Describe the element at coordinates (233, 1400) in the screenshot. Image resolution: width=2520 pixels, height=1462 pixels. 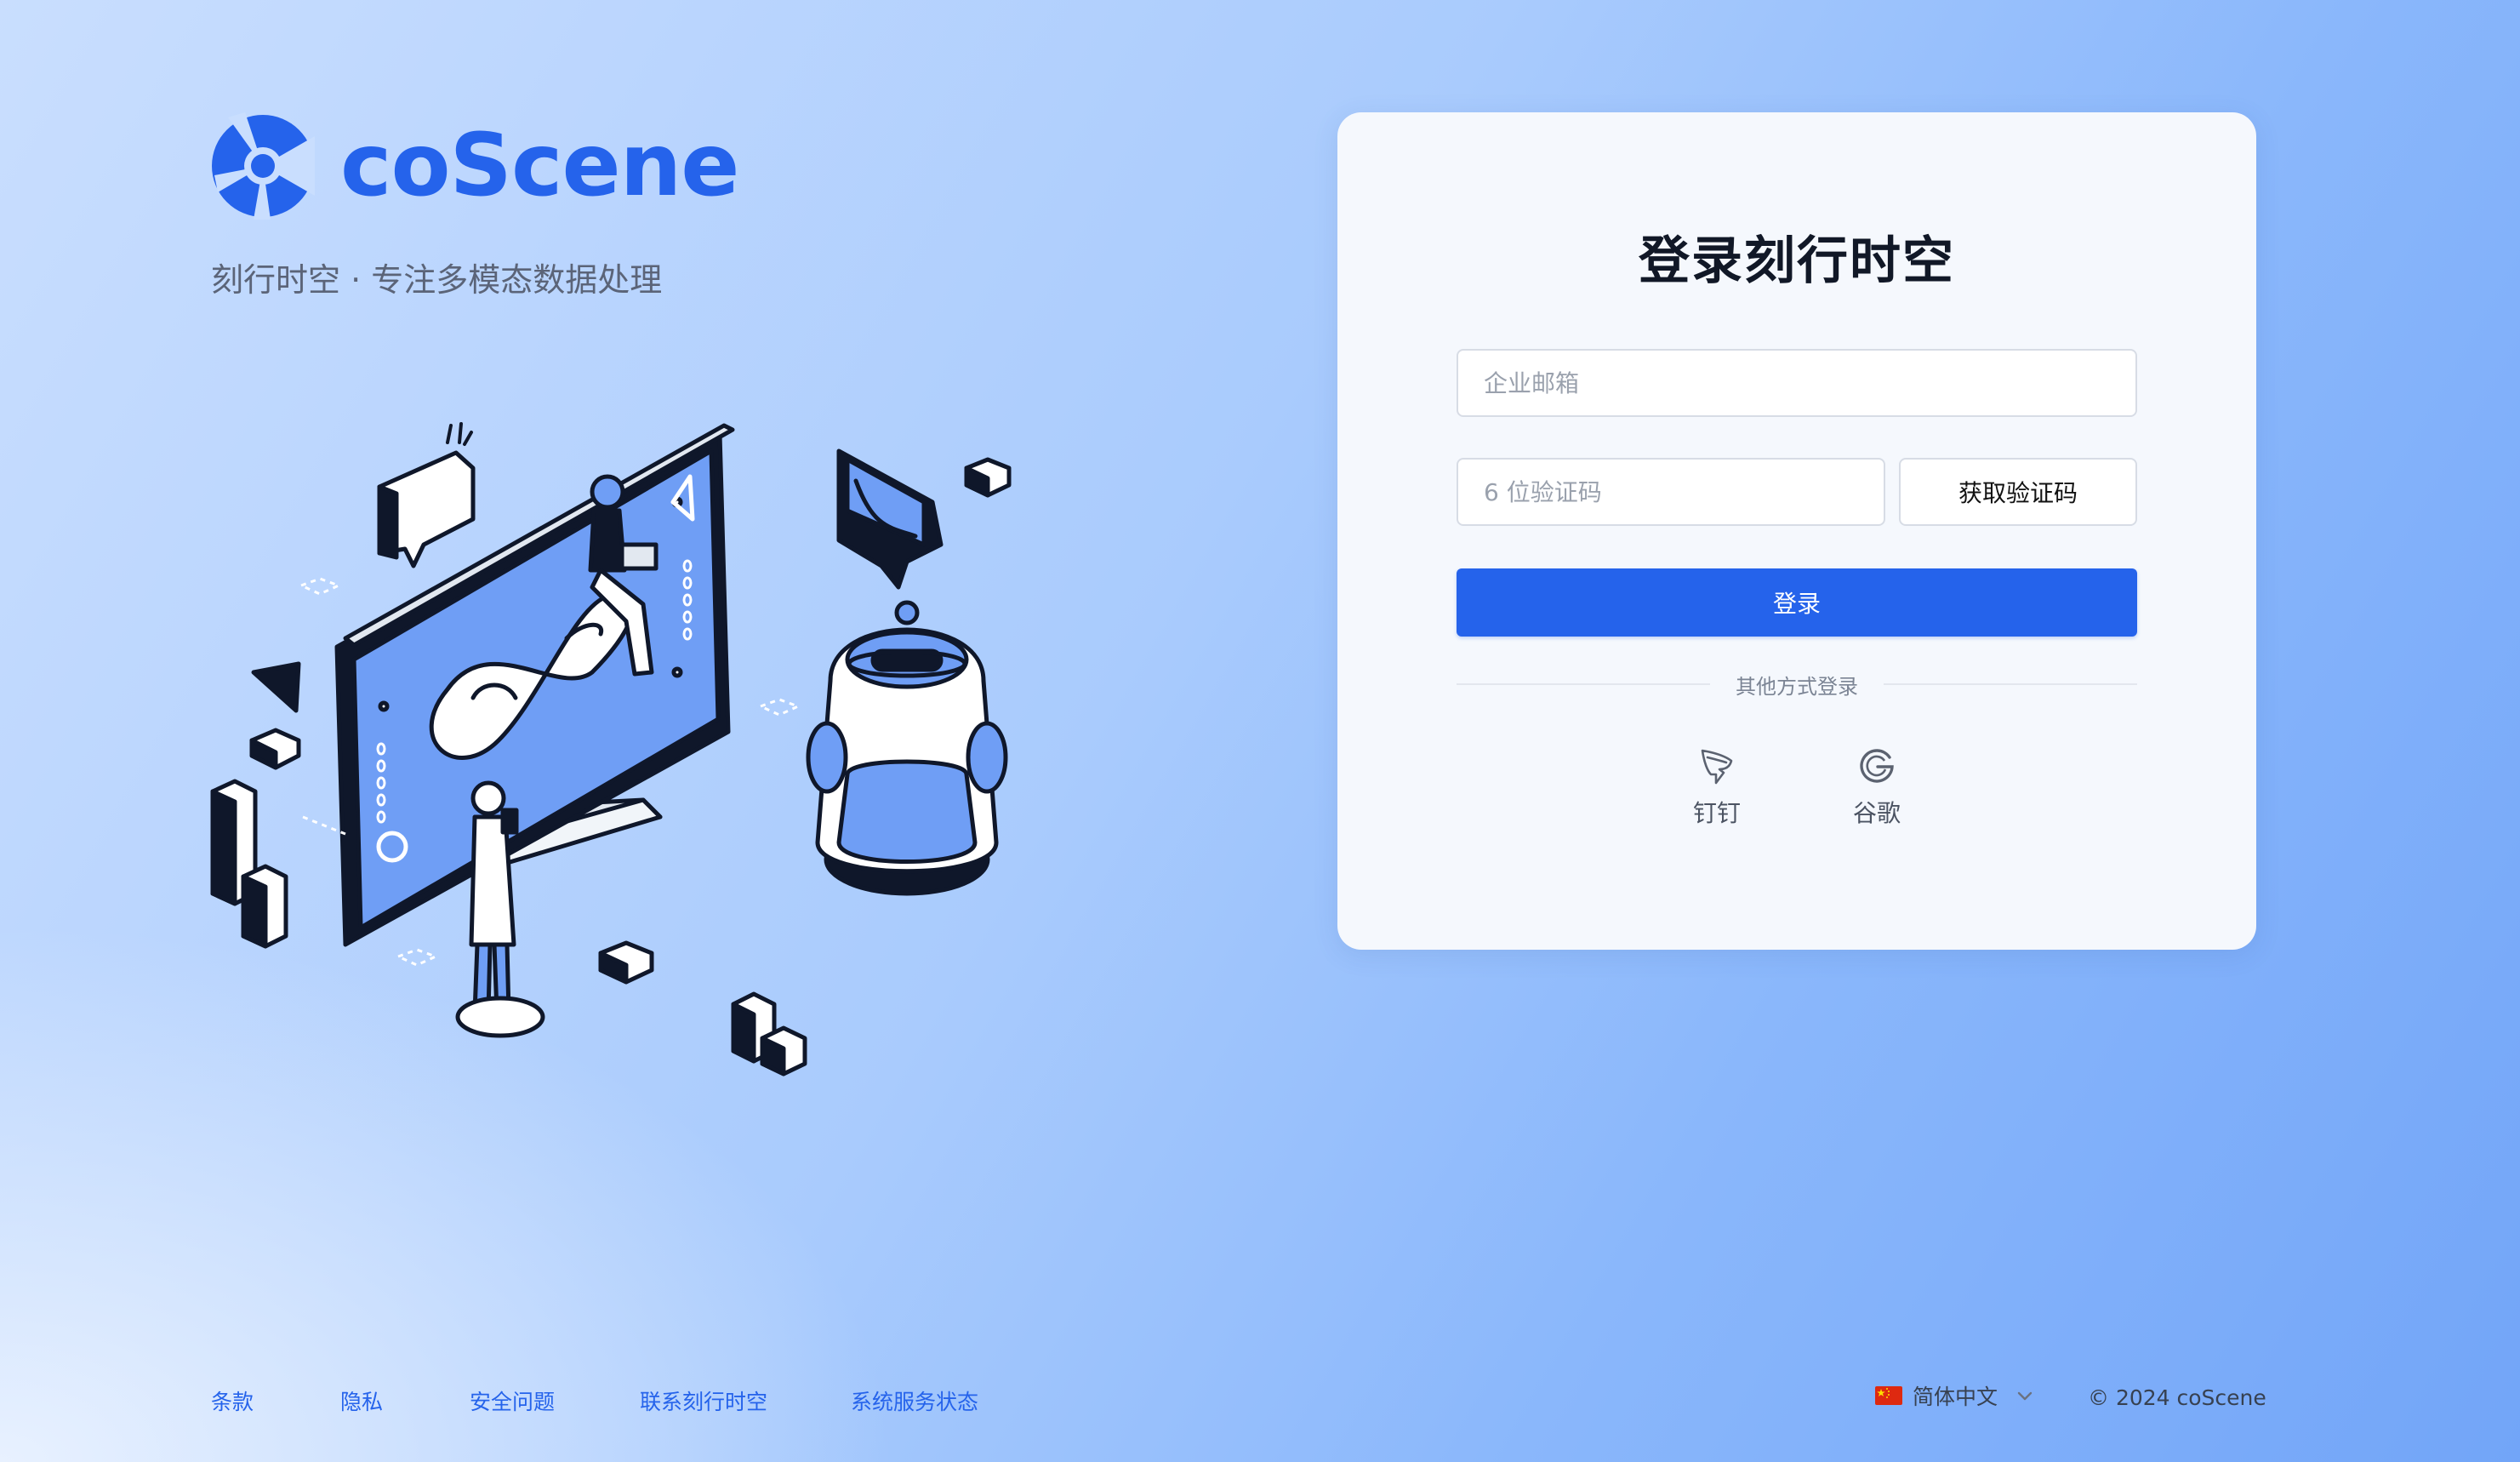
I see `footer-link-terms: 条款` at that location.